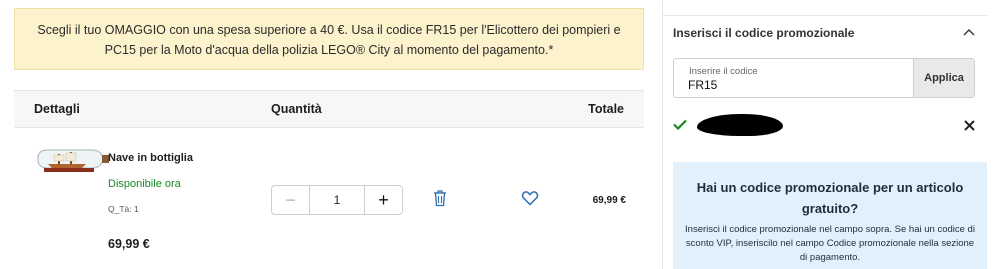 This screenshot has height=269, width=1000. Describe the element at coordinates (530, 198) in the screenshot. I see `heart-icon` at that location.